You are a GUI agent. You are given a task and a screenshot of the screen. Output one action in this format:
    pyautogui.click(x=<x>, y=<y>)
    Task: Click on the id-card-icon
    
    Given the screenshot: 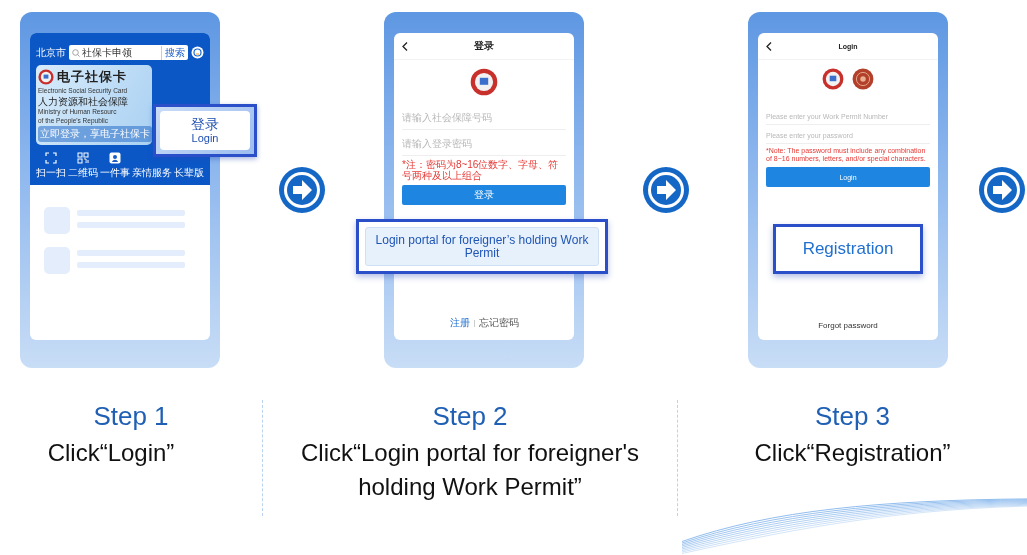 What is the action you would take?
    pyautogui.click(x=115, y=158)
    